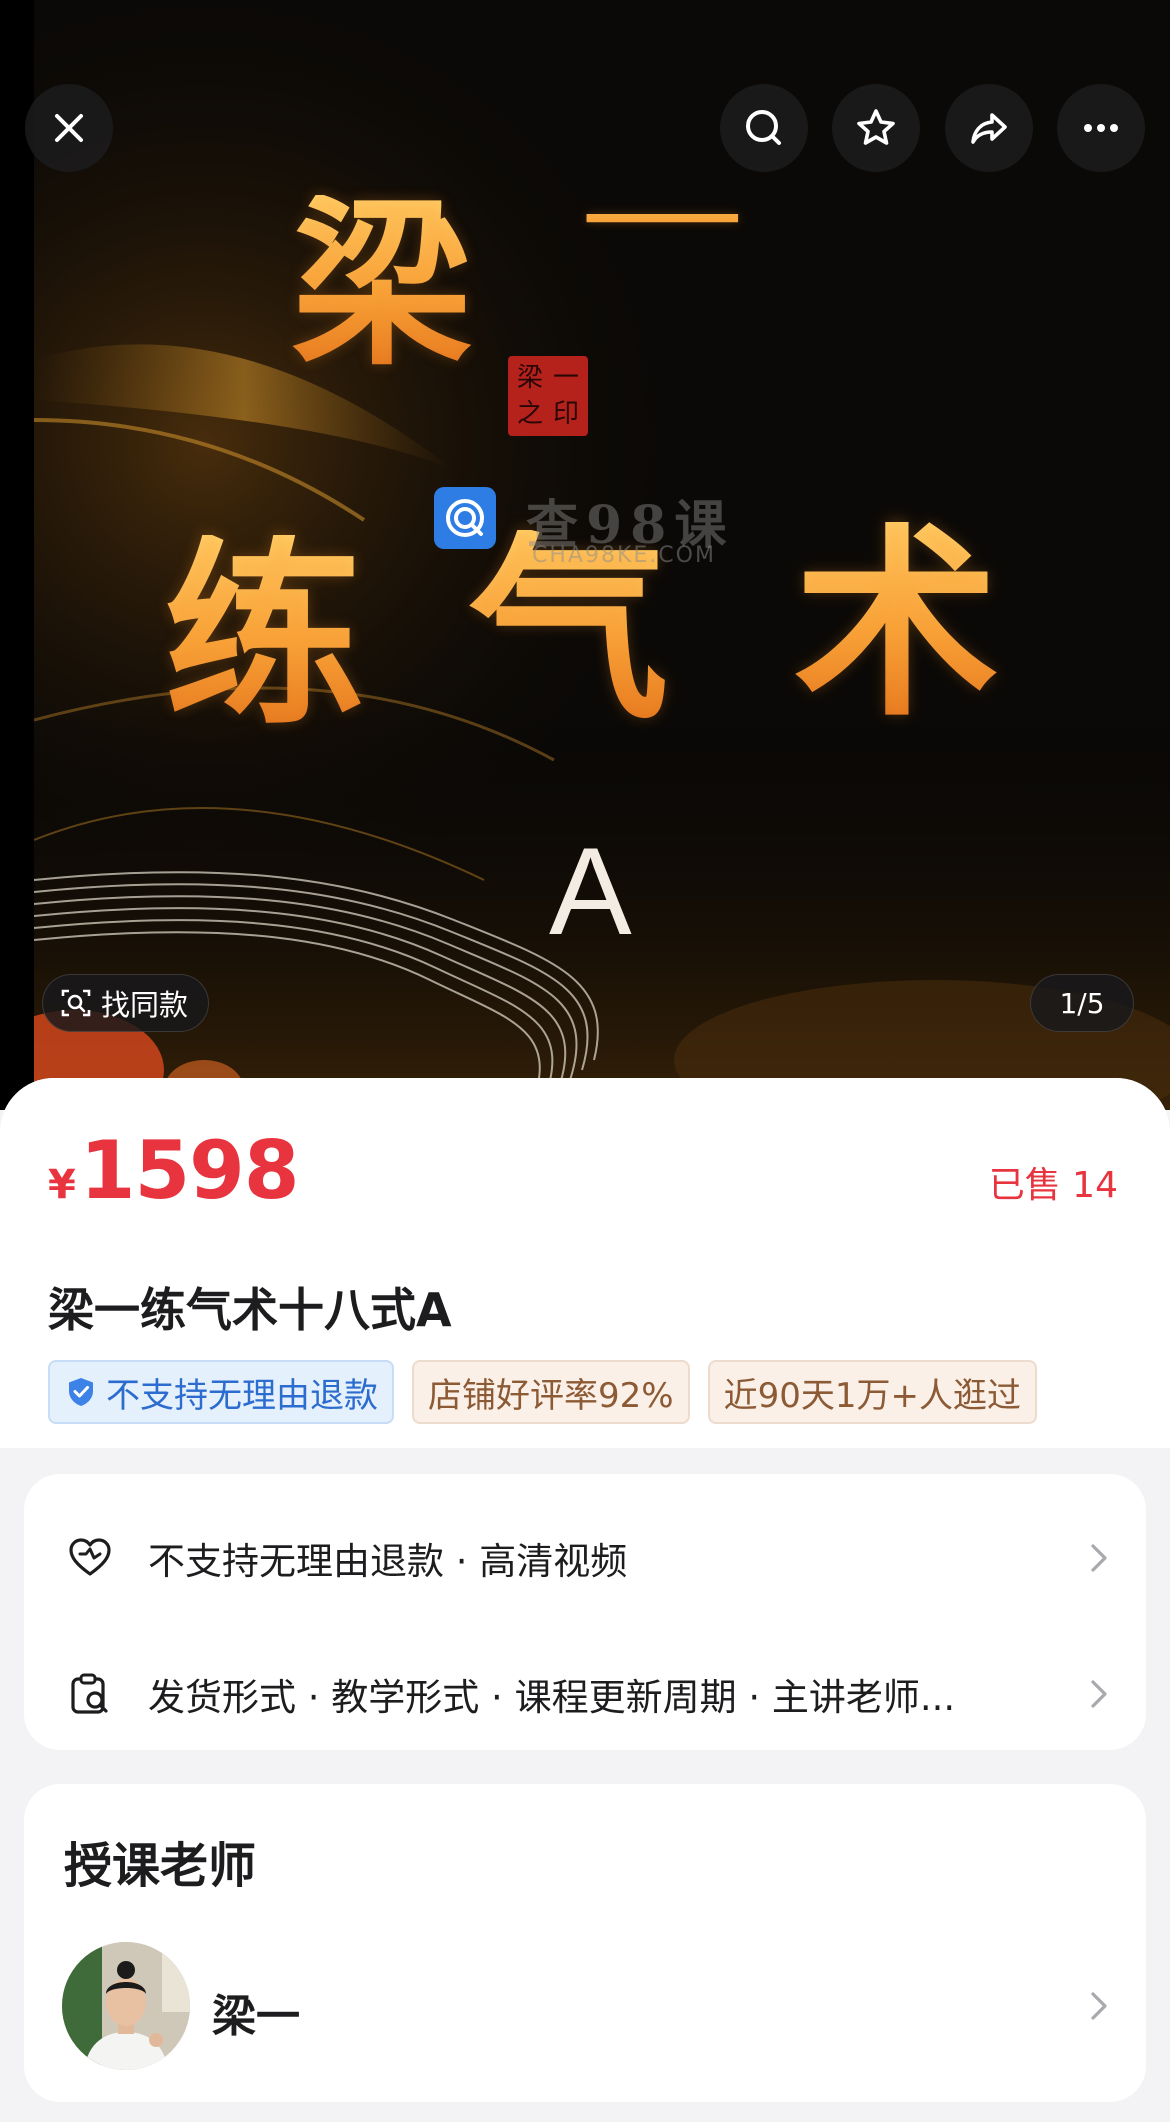 The image size is (1170, 2122). I want to click on close-button, so click(69, 128).